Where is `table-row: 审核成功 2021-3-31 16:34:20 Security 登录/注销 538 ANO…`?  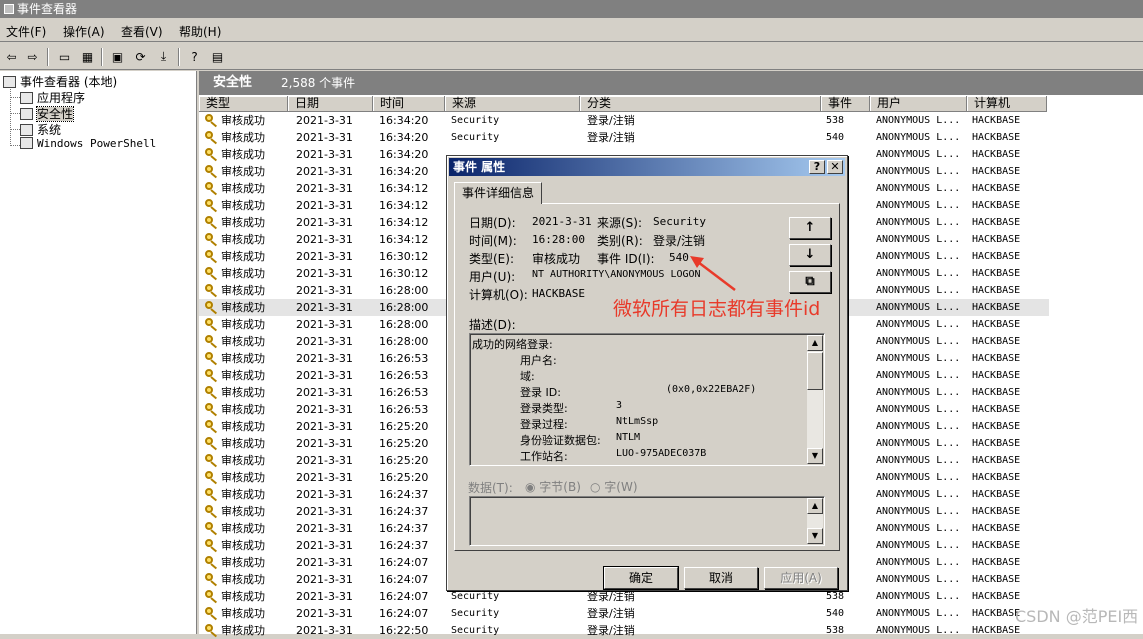
table-row: 审核成功 2021-3-31 16:34:20 Security 登录/注销 538 ANO… is located at coordinates (624, 120).